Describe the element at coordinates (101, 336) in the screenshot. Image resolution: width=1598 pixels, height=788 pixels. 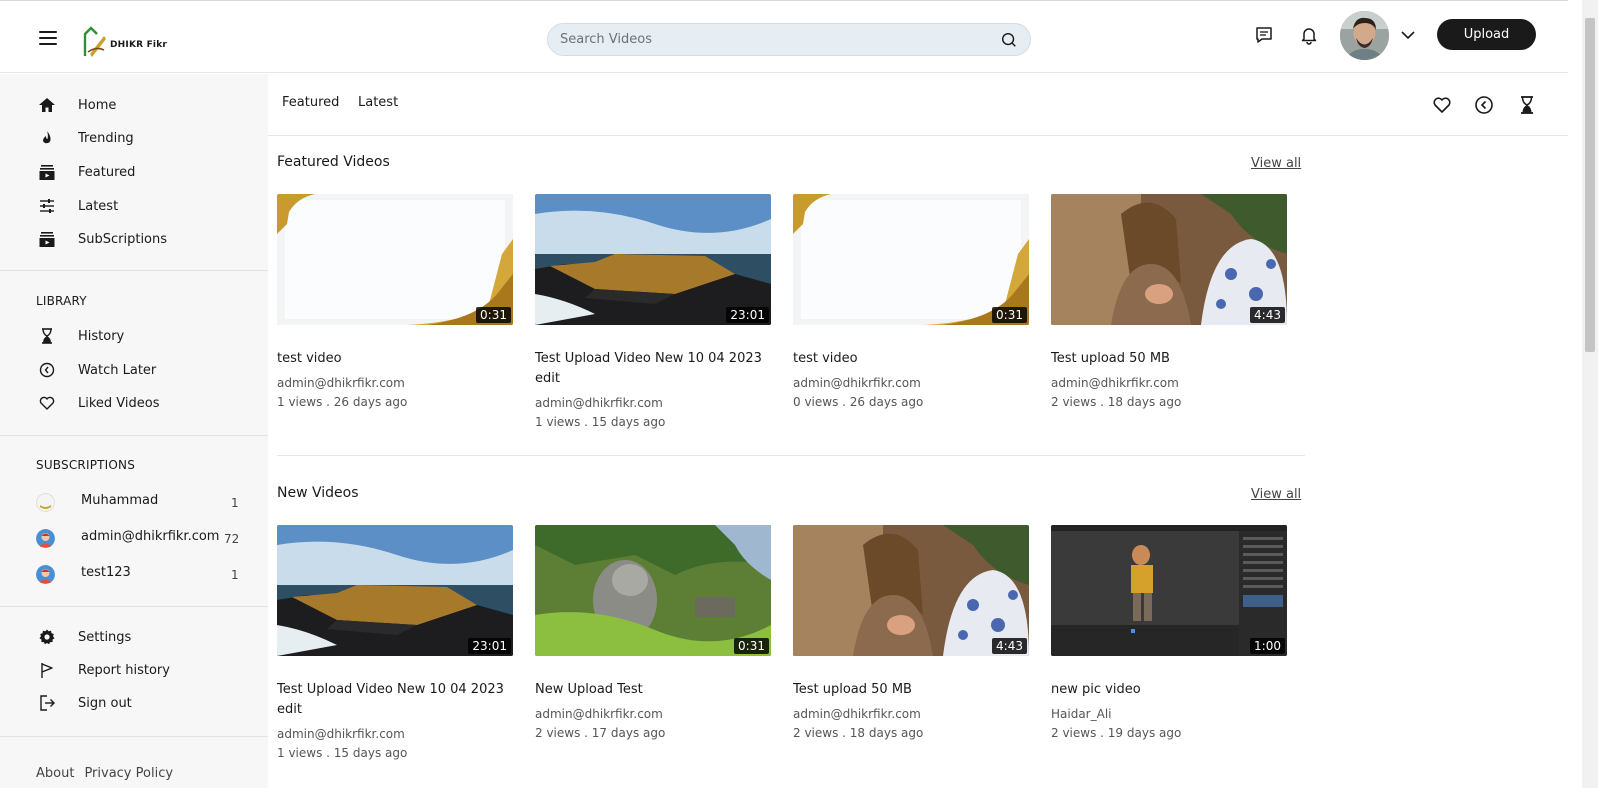
I see `sidebar-item-label: History` at that location.